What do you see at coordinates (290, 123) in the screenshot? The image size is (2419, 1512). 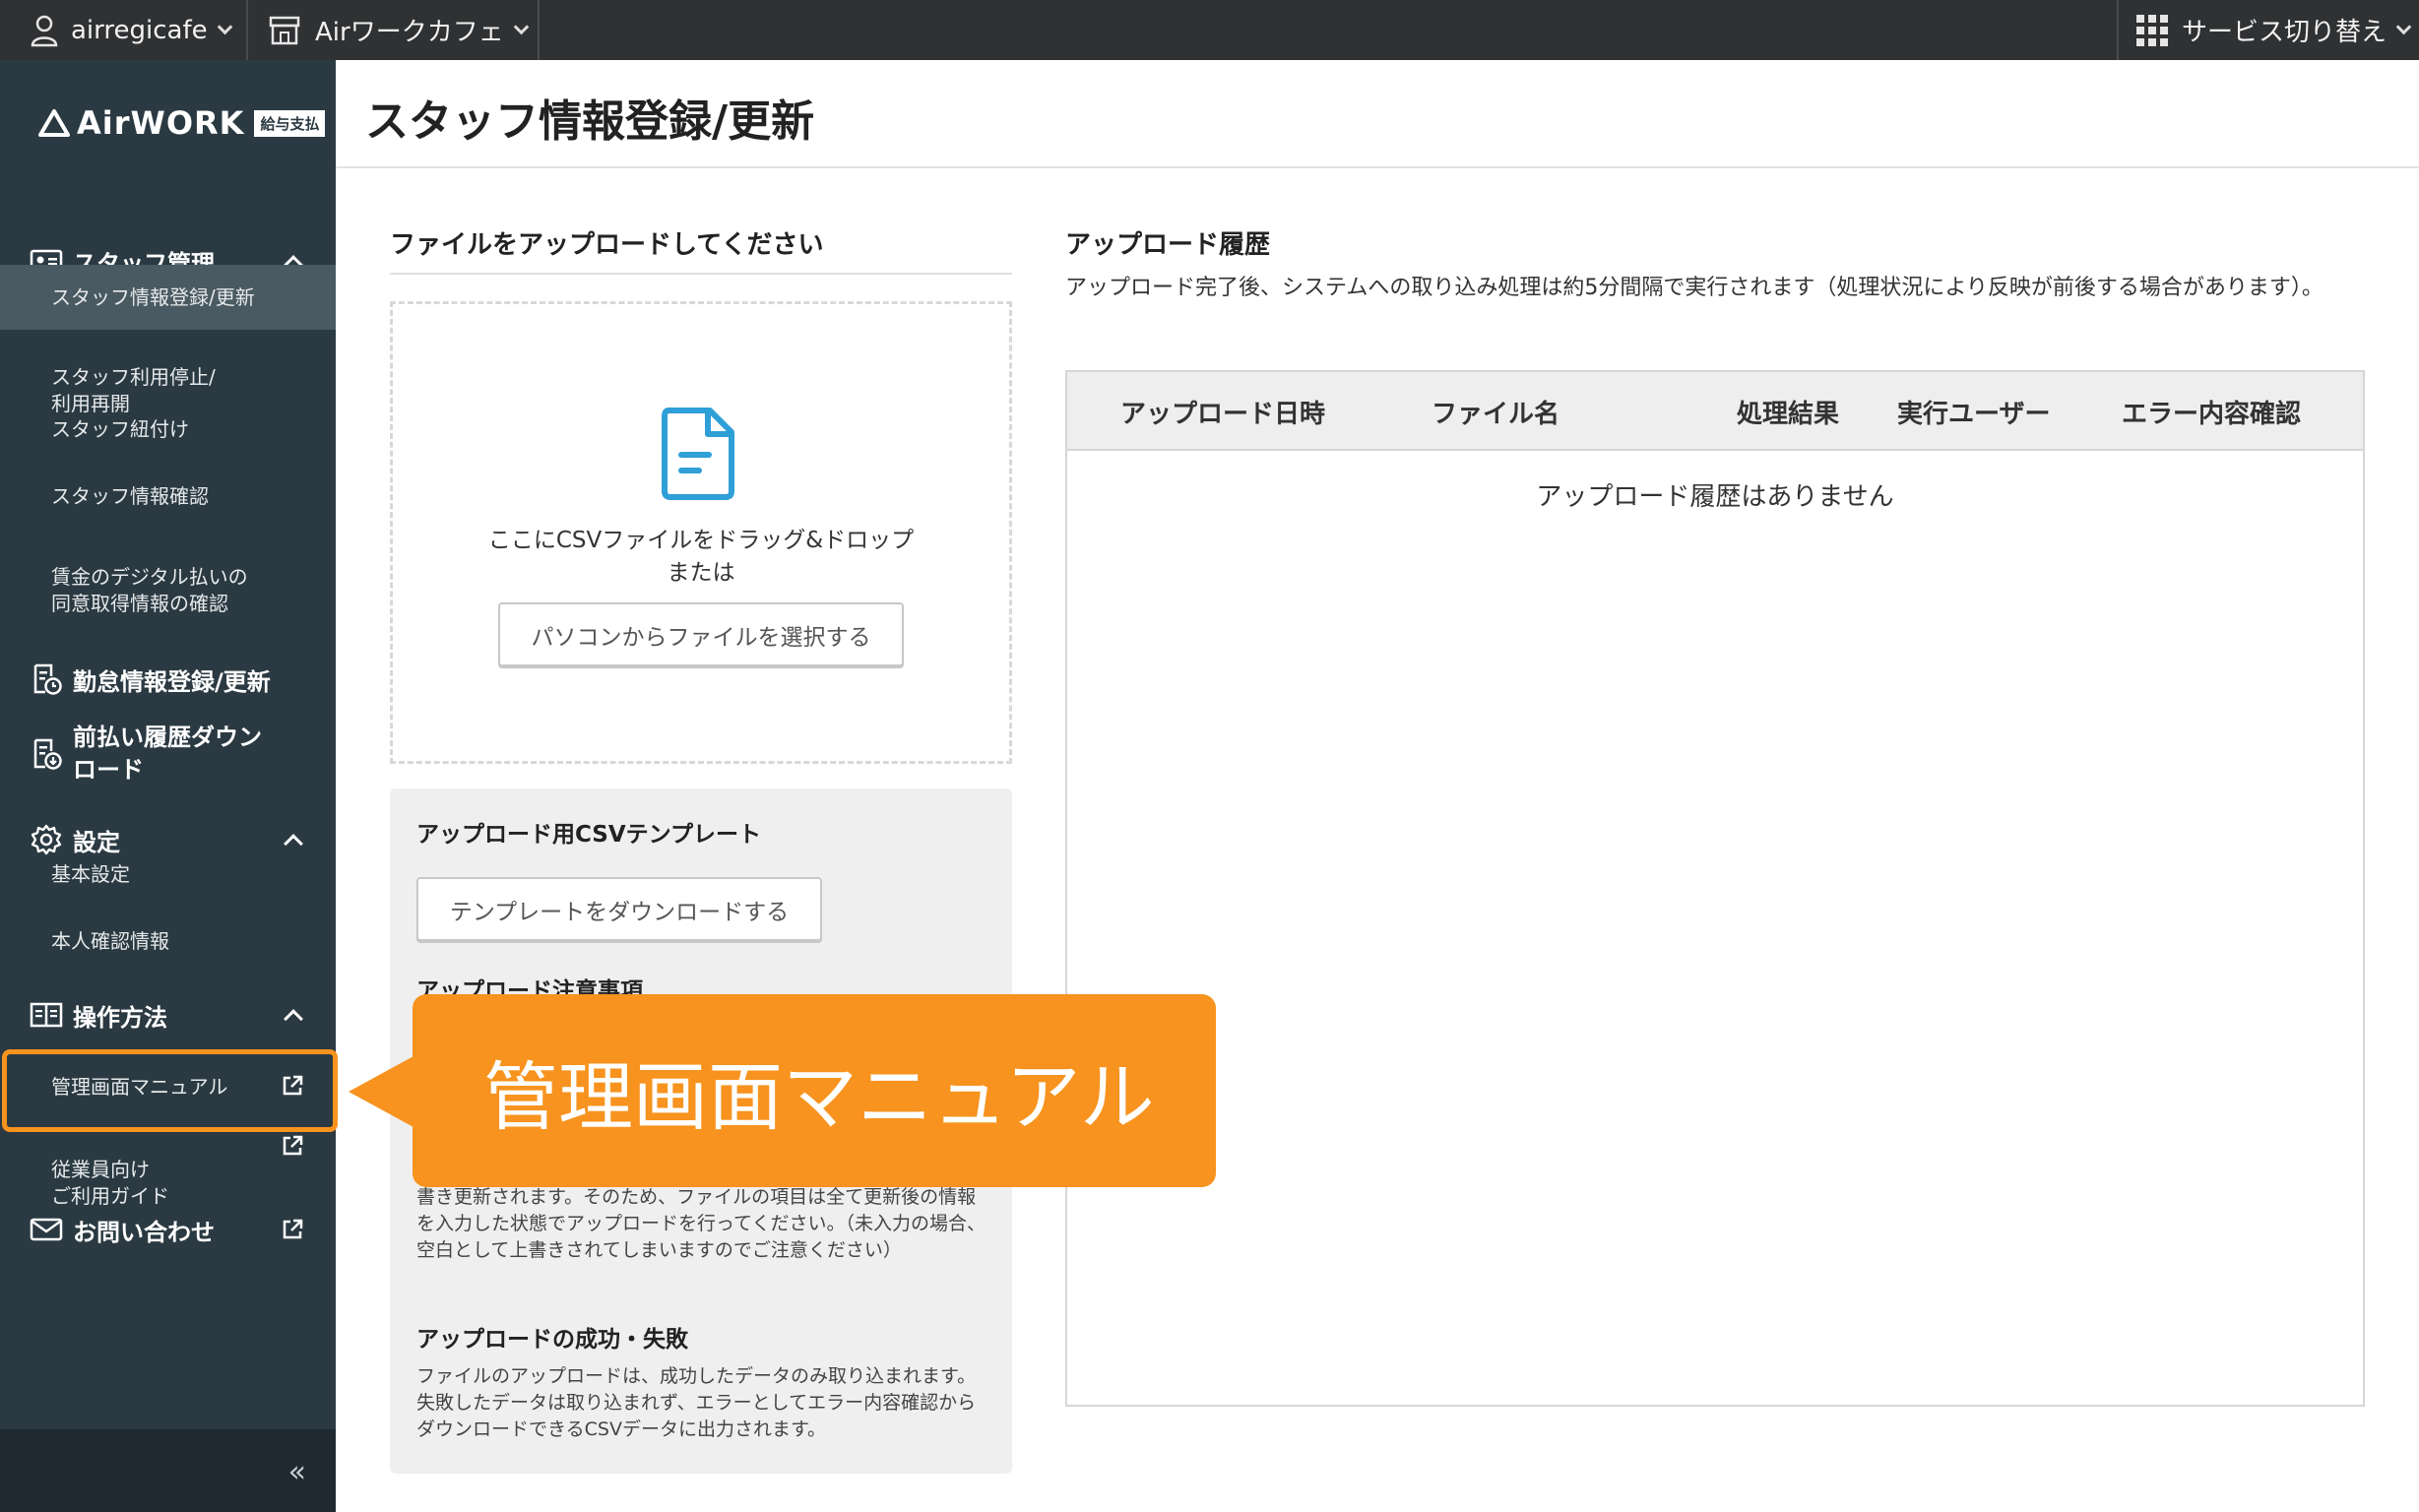 I see `logo-badge: 給与支払` at bounding box center [290, 123].